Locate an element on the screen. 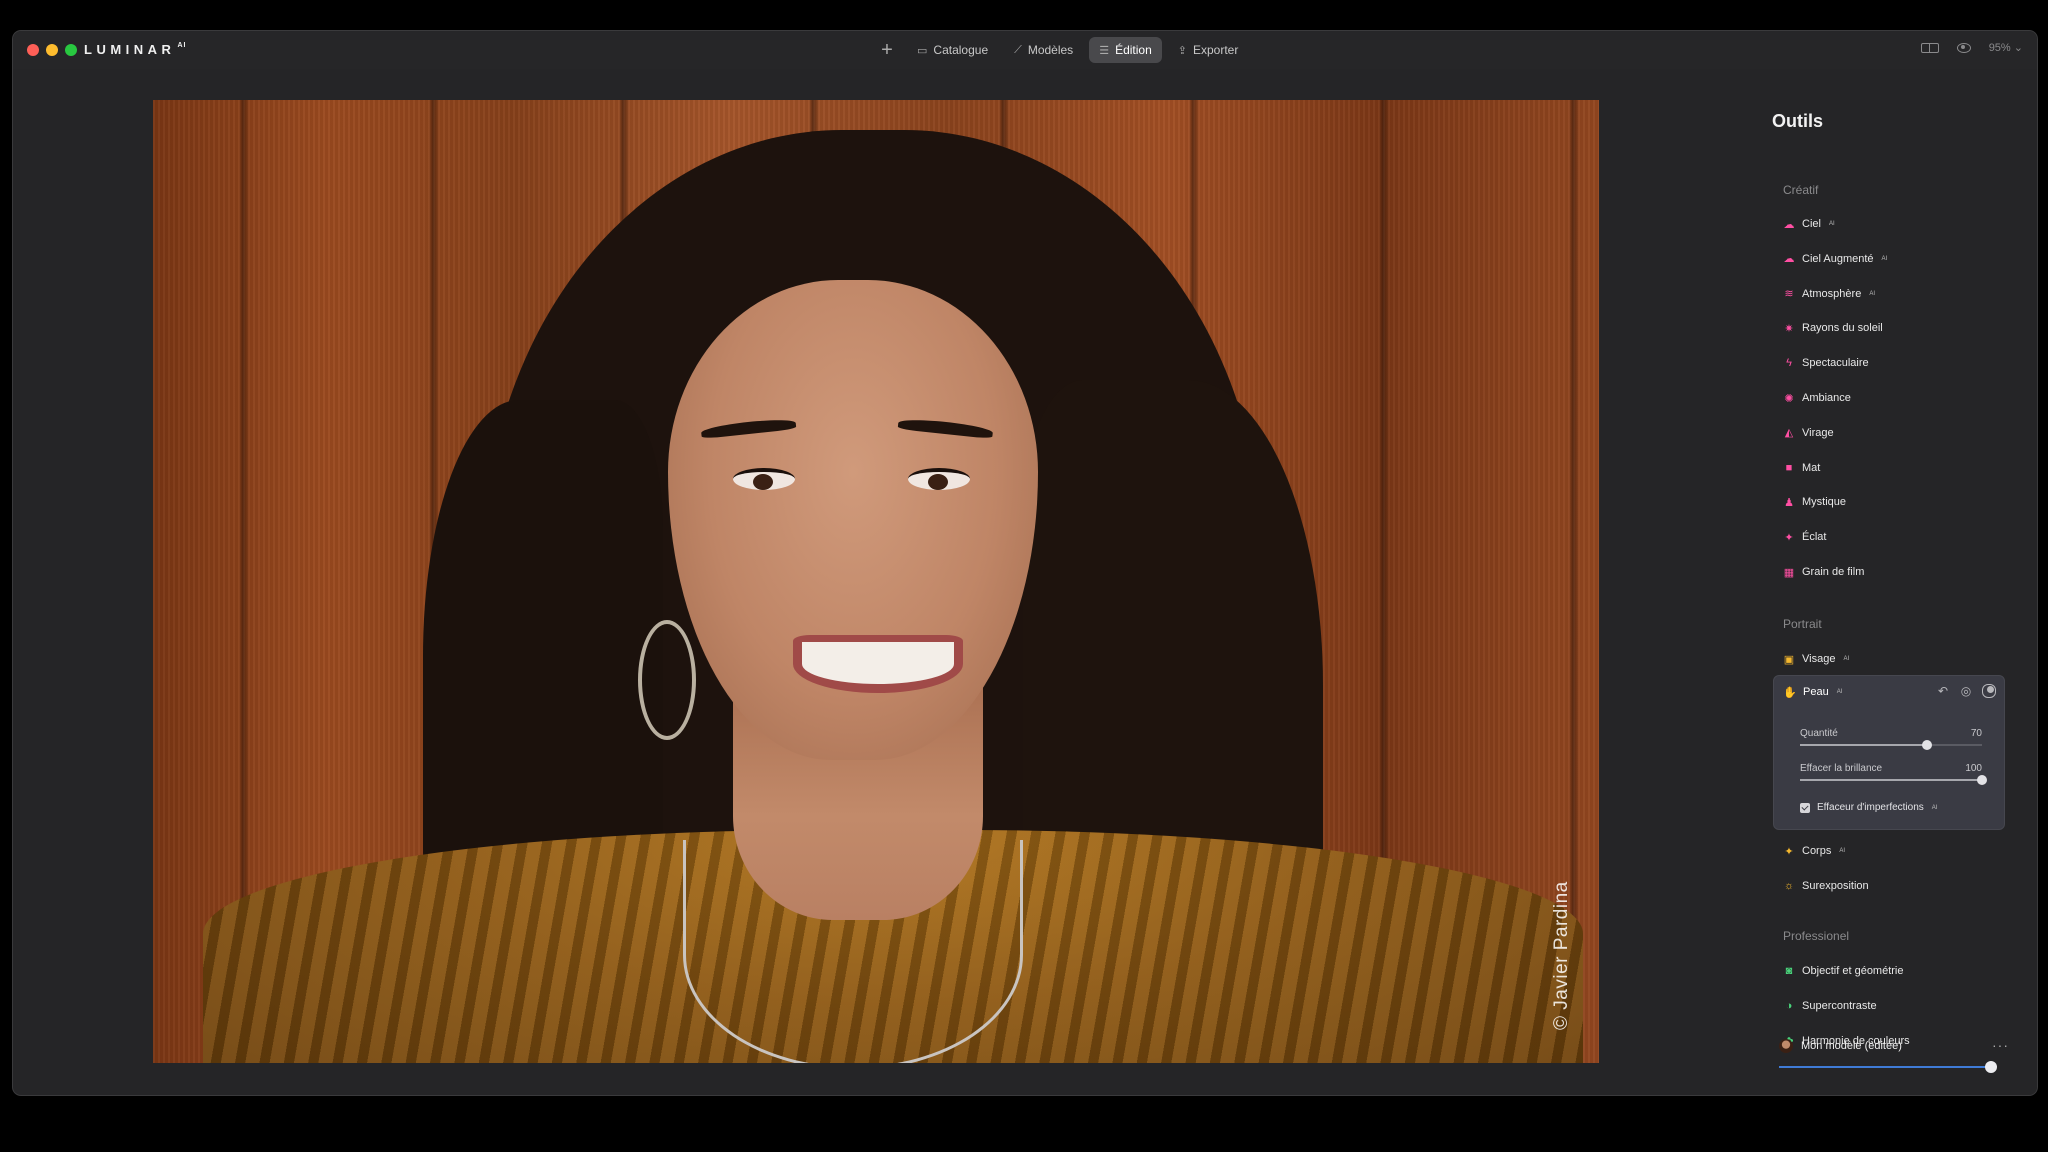 The image size is (2048, 1152). sun-rays-icon: ✷ is located at coordinates (1789, 328).